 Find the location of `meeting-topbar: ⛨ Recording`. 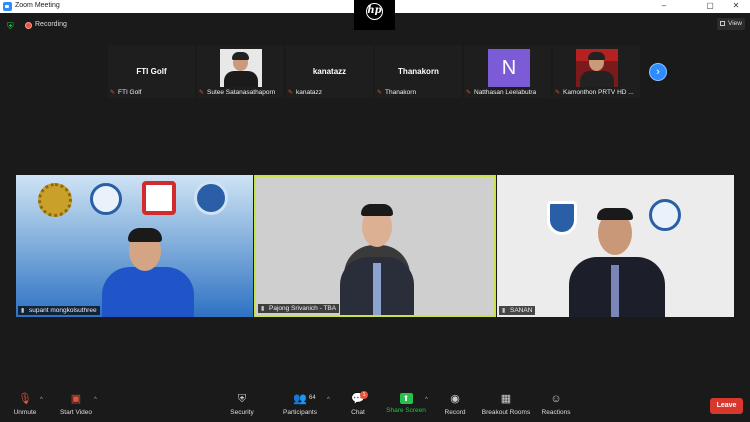

meeting-topbar: ⛨ Recording is located at coordinates (375, 23).